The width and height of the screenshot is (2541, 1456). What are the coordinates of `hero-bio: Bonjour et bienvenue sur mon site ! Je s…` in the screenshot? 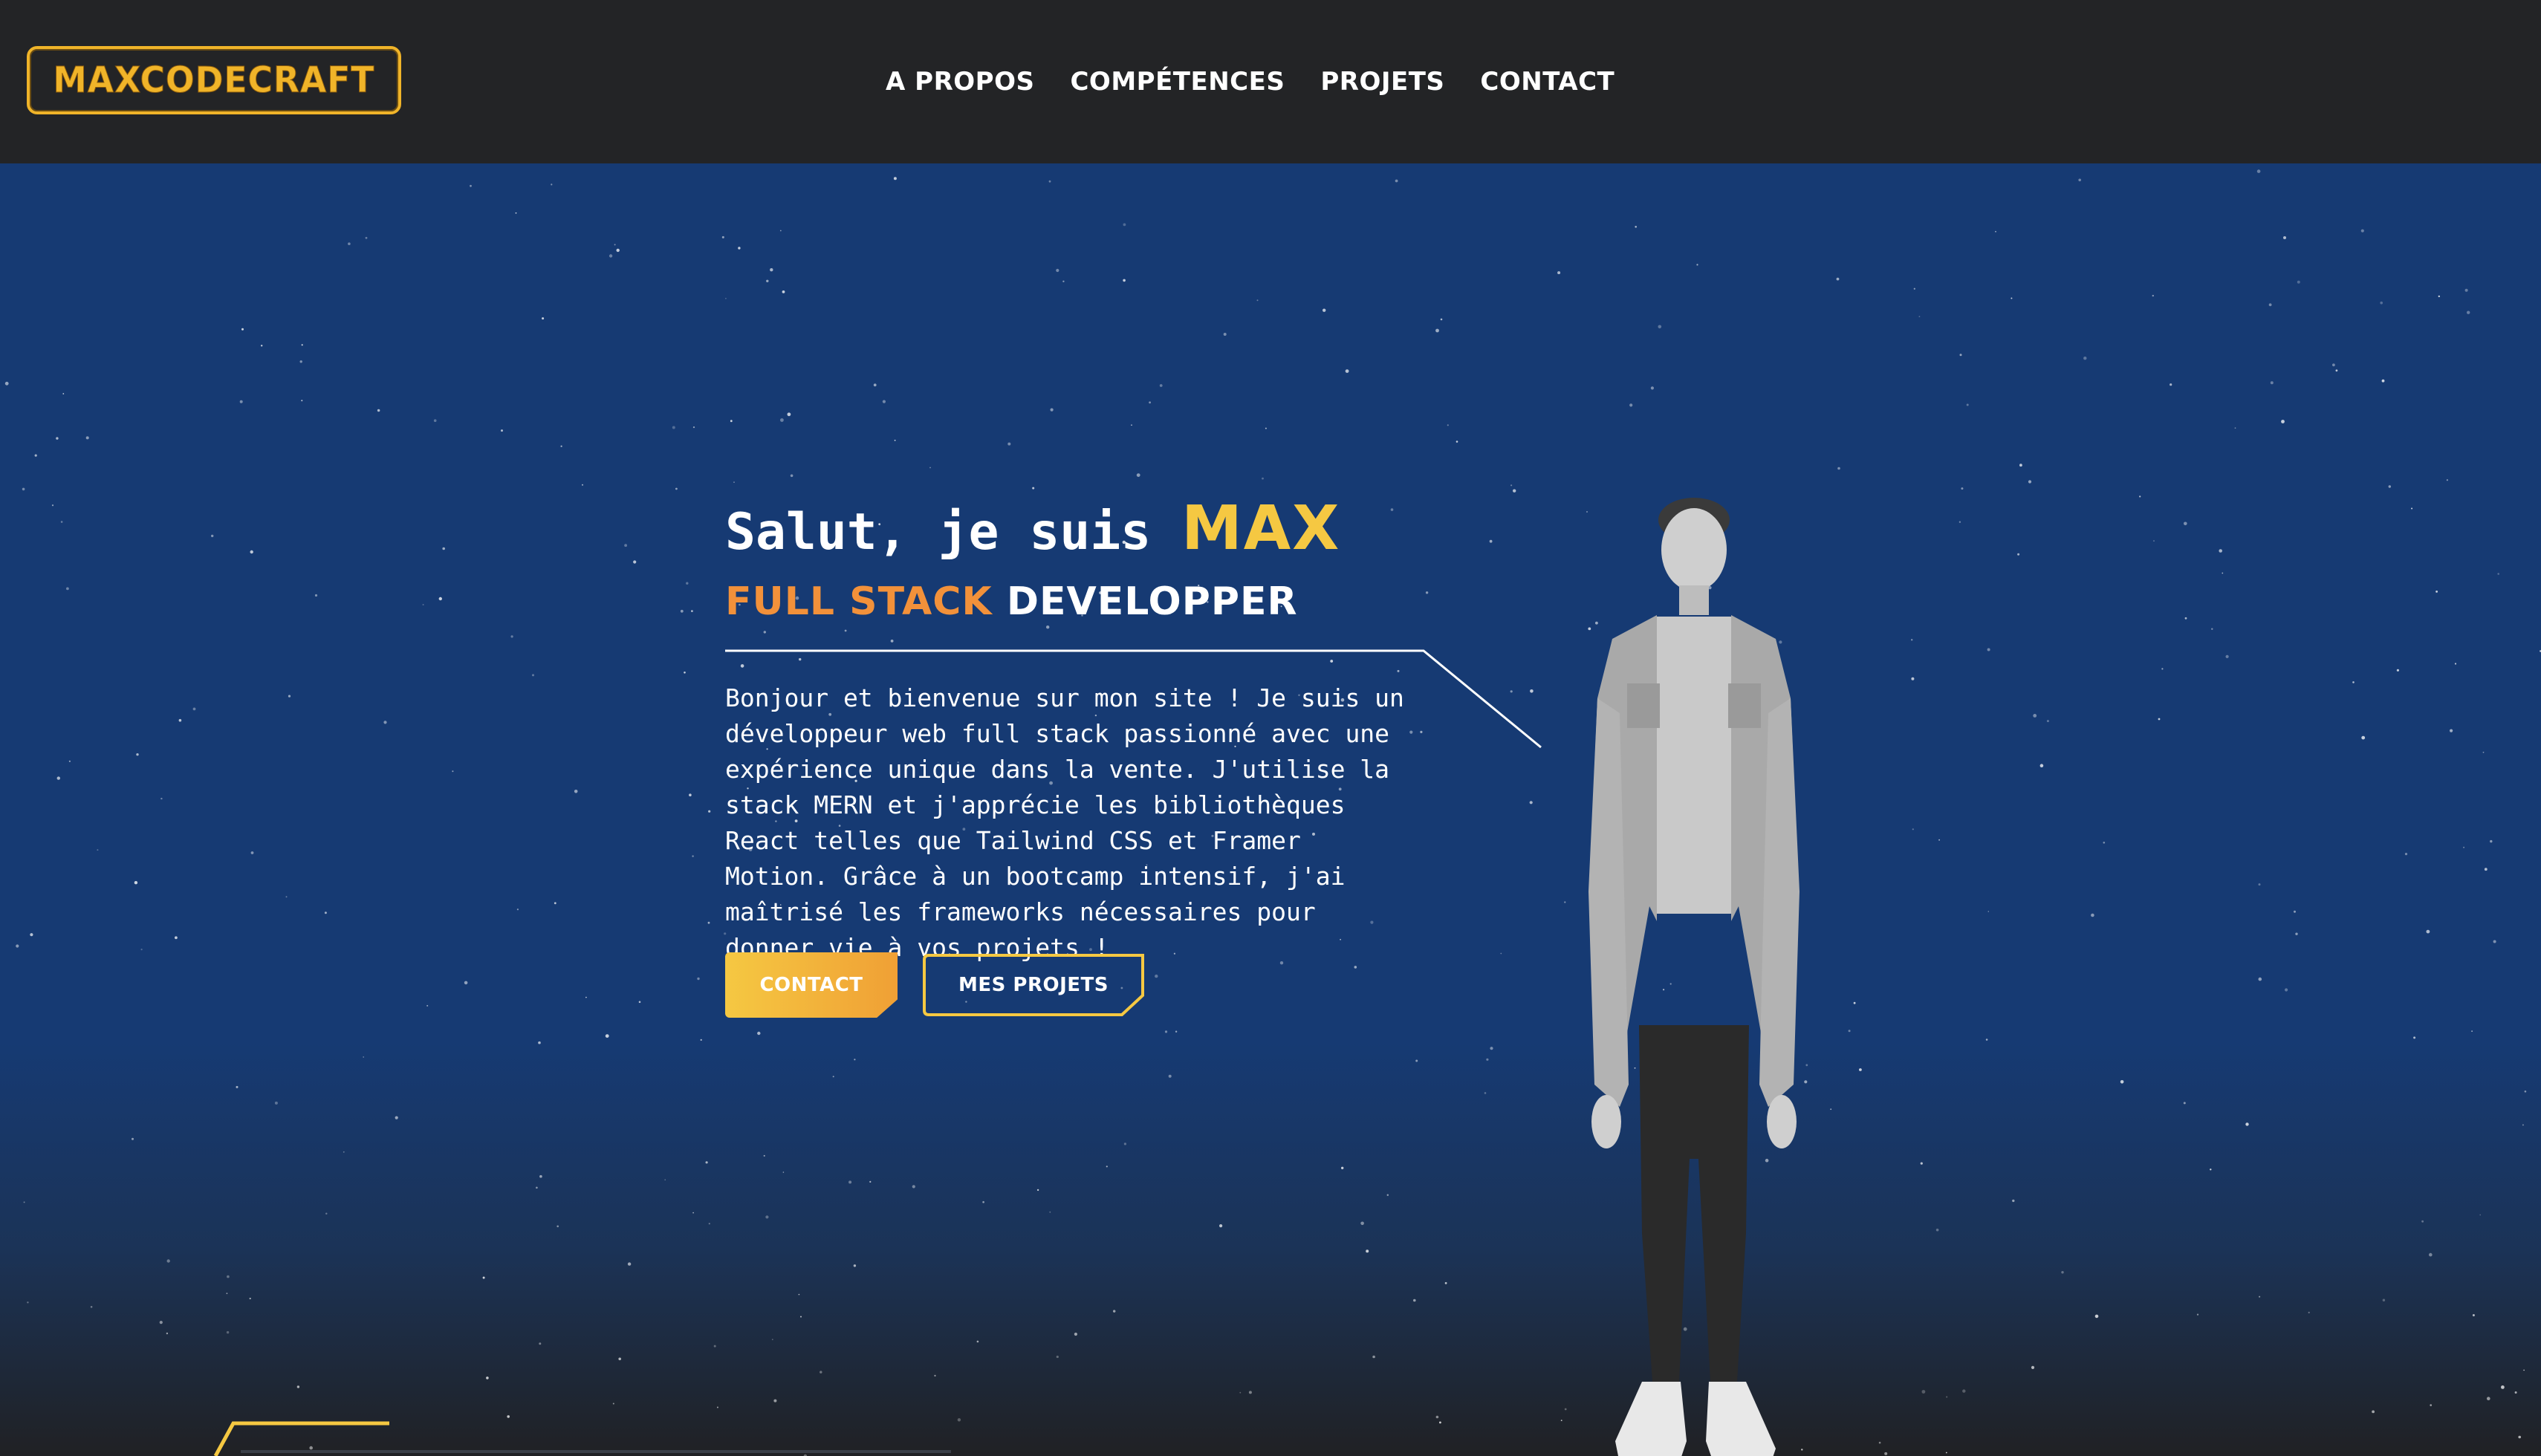 It's located at (1064, 823).